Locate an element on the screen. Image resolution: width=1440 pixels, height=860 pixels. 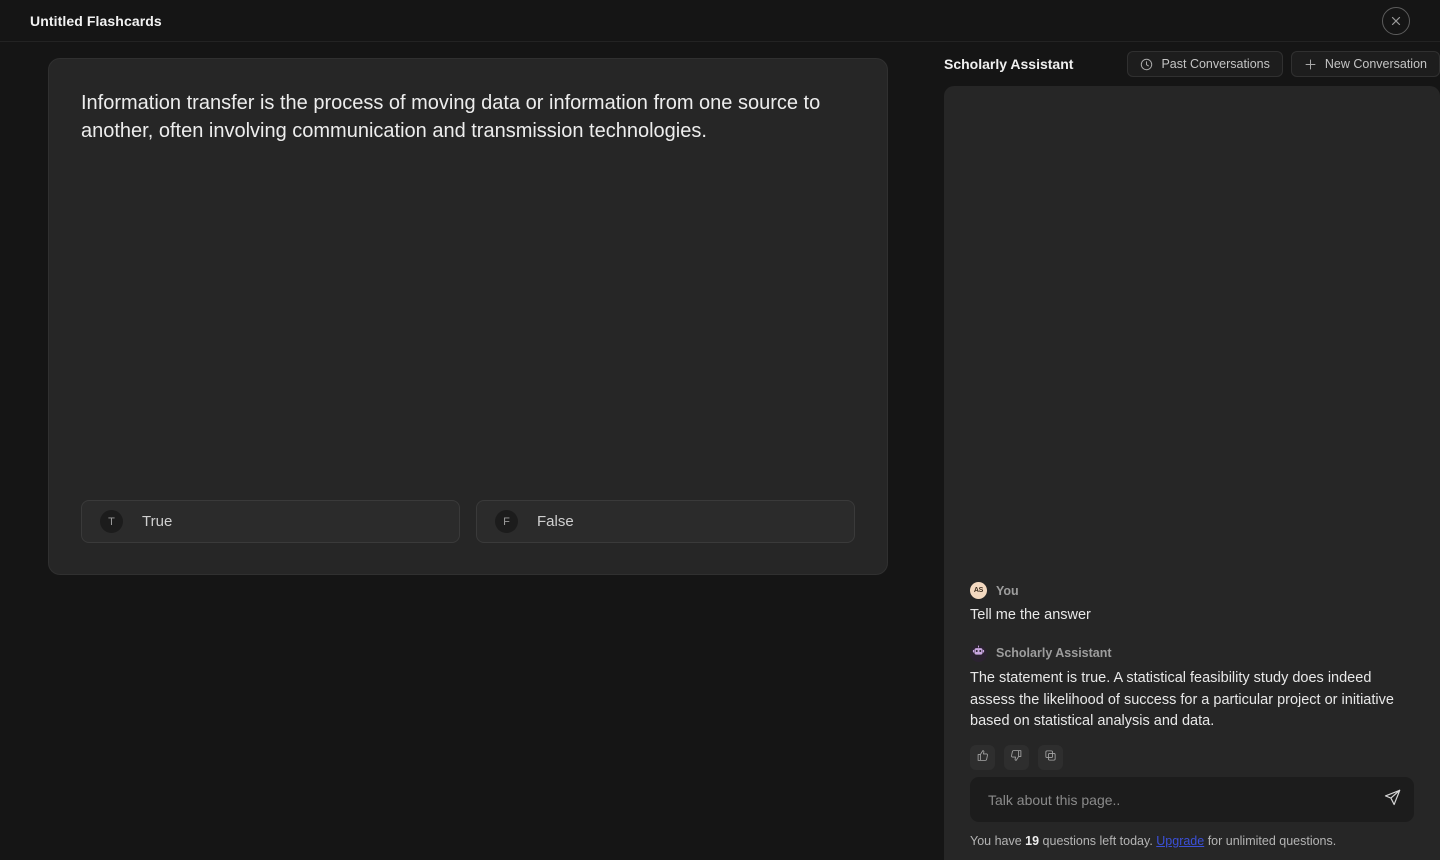
message-header: Scholarly Assistant is located at coordinates (1192, 653).